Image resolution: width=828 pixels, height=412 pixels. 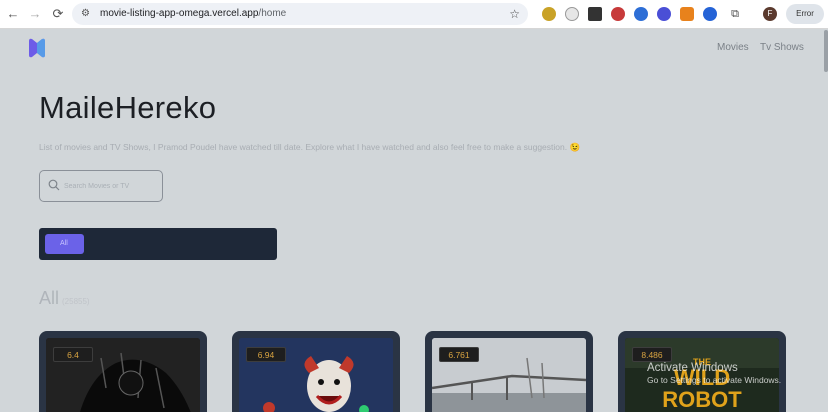 I want to click on rating-badge: 6.4, so click(x=73, y=354).